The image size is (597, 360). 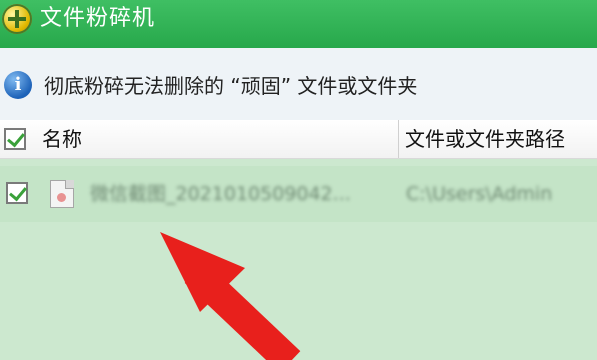 I want to click on red-arrow-icon, so click(x=230, y=296).